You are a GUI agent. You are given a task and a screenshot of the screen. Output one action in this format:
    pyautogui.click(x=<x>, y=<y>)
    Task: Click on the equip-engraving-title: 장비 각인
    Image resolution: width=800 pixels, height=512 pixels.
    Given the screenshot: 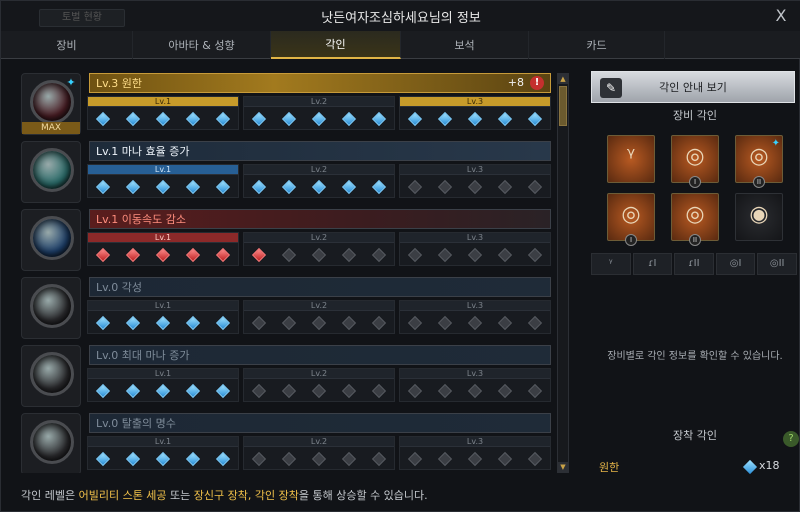 What is the action you would take?
    pyautogui.click(x=695, y=115)
    